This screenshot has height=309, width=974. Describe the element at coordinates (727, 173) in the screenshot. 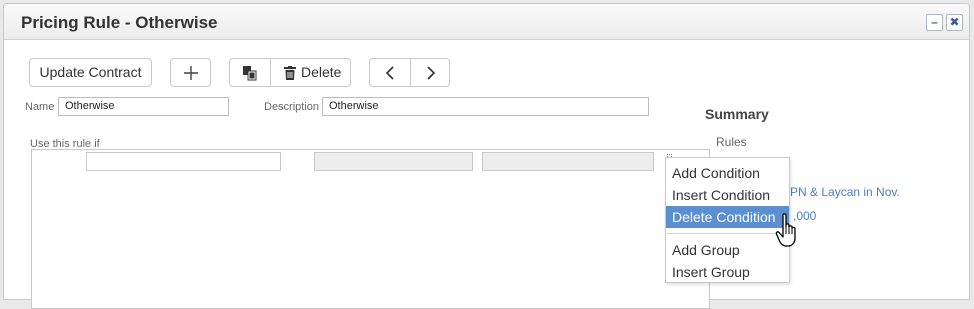

I see `menu-item-add-condition: Add Condition` at that location.